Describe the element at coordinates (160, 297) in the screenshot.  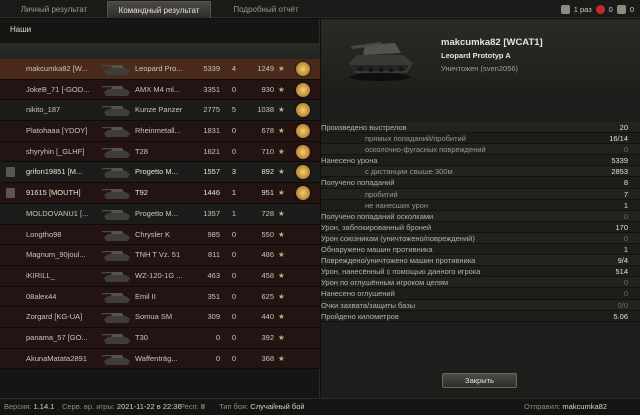
I see `team-row: 08alex44 Emil II 351 0 625 ★` at that location.